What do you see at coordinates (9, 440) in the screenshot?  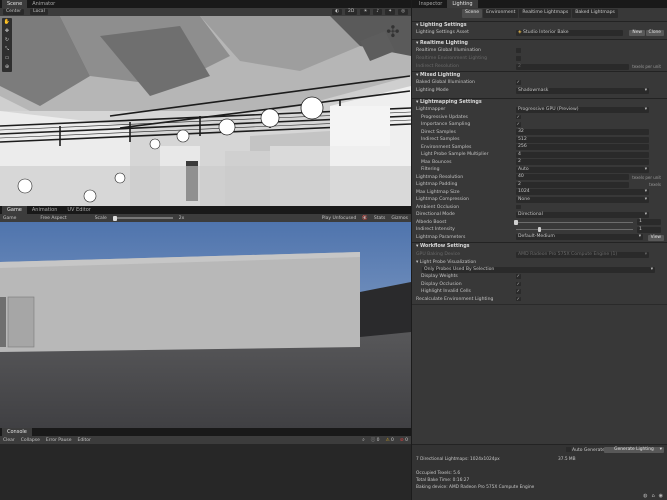 I see `console-clear-button: Clear` at bounding box center [9, 440].